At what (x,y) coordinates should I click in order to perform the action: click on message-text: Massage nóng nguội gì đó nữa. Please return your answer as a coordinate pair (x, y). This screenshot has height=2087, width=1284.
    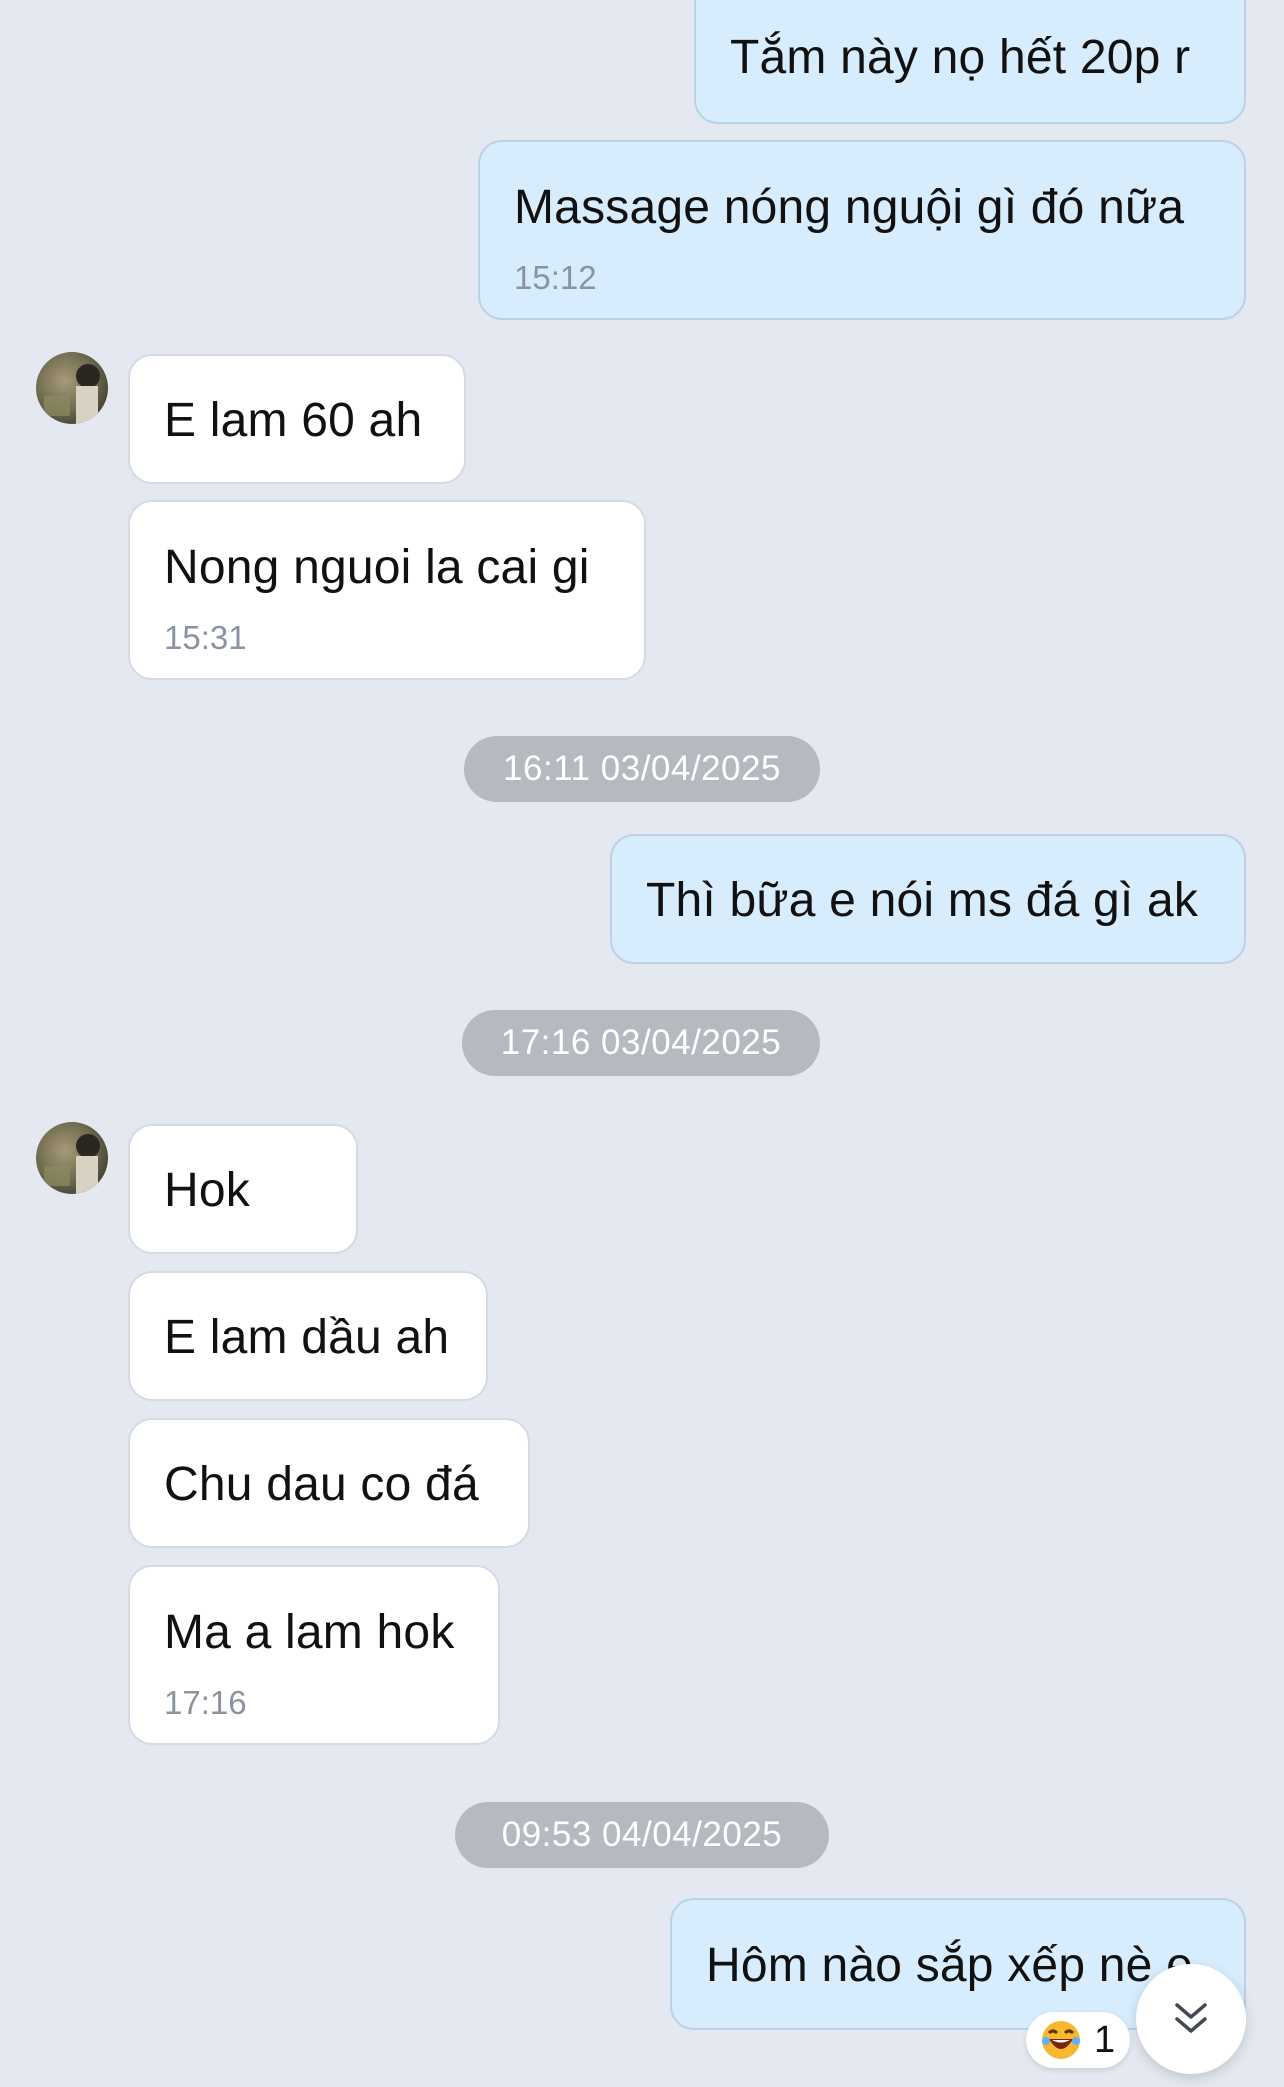
    Looking at the image, I should click on (849, 207).